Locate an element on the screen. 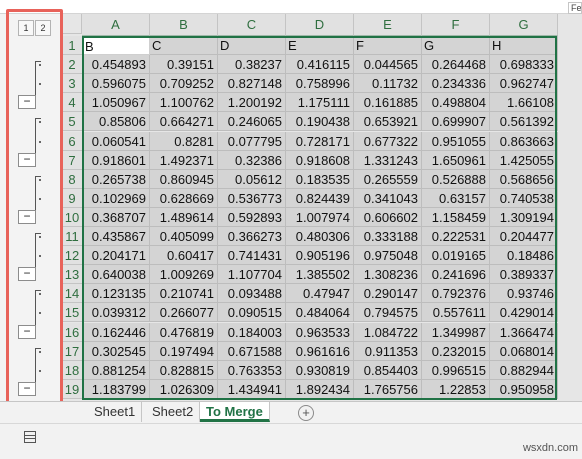 This screenshot has width=582, height=459. table-cell: 1.366474 is located at coordinates (524, 332).